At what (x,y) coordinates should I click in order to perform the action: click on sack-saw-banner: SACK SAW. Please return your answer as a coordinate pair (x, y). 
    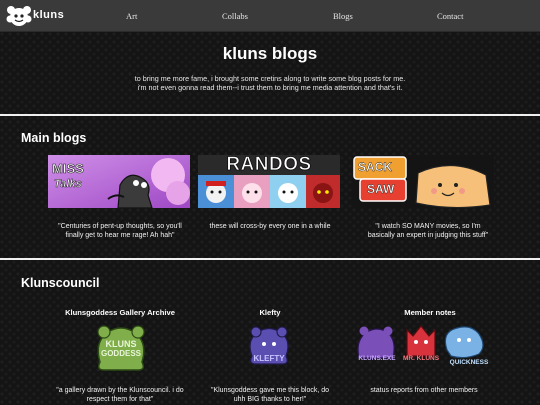
    Looking at the image, I should click on (423, 181).